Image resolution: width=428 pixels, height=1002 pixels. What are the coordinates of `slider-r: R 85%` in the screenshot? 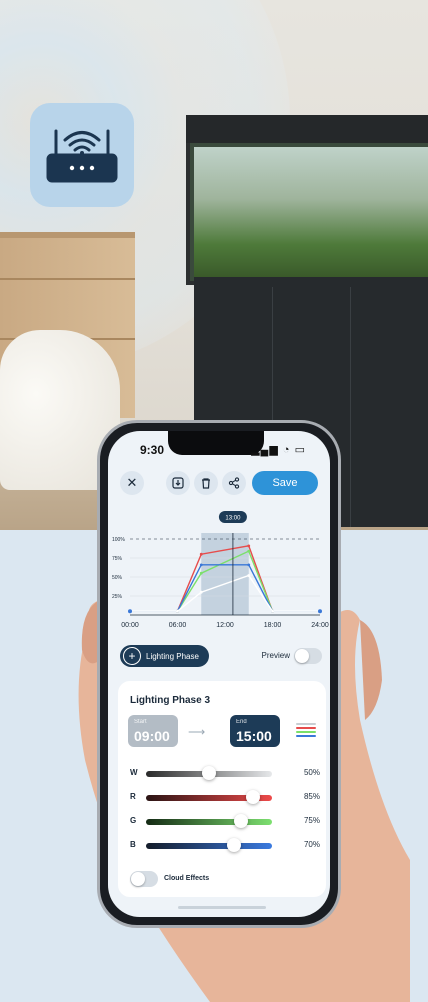 It's located at (225, 797).